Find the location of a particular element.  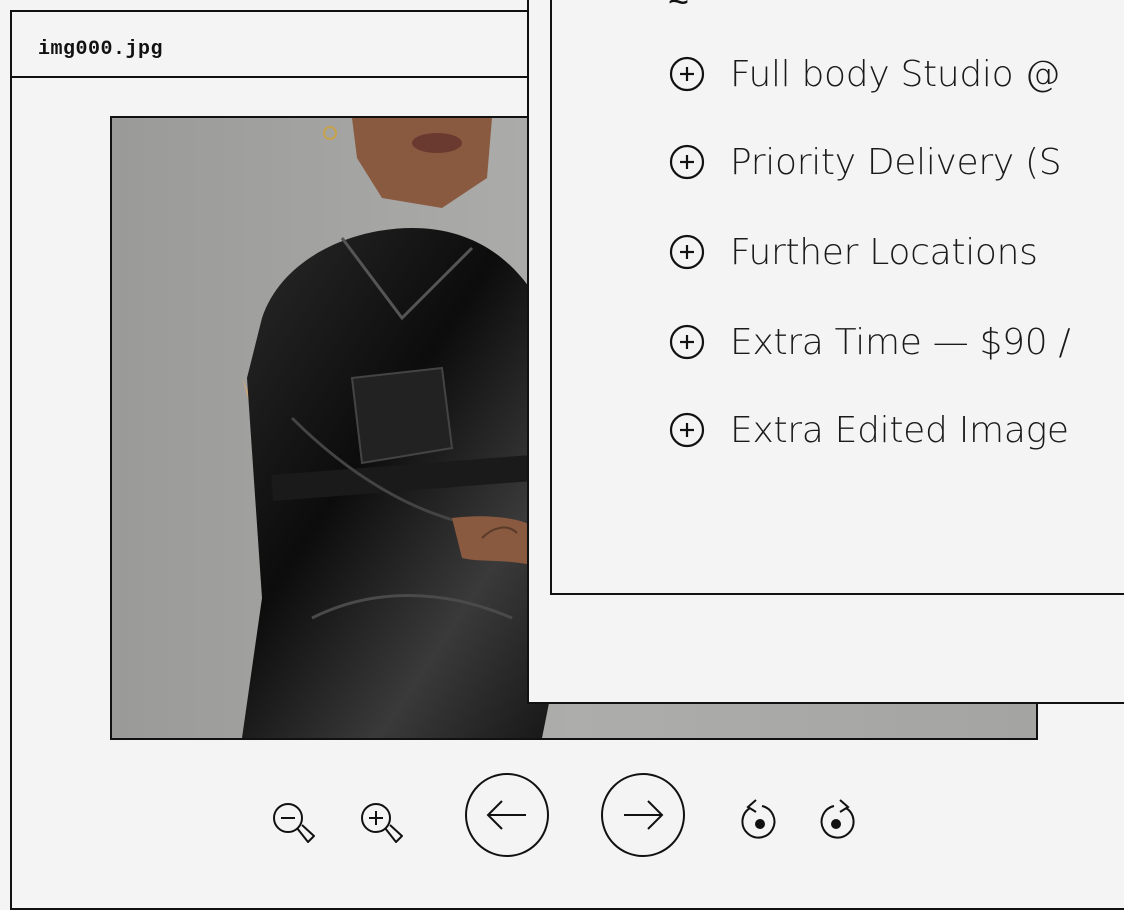

zoom-in-icon is located at coordinates (384, 827).